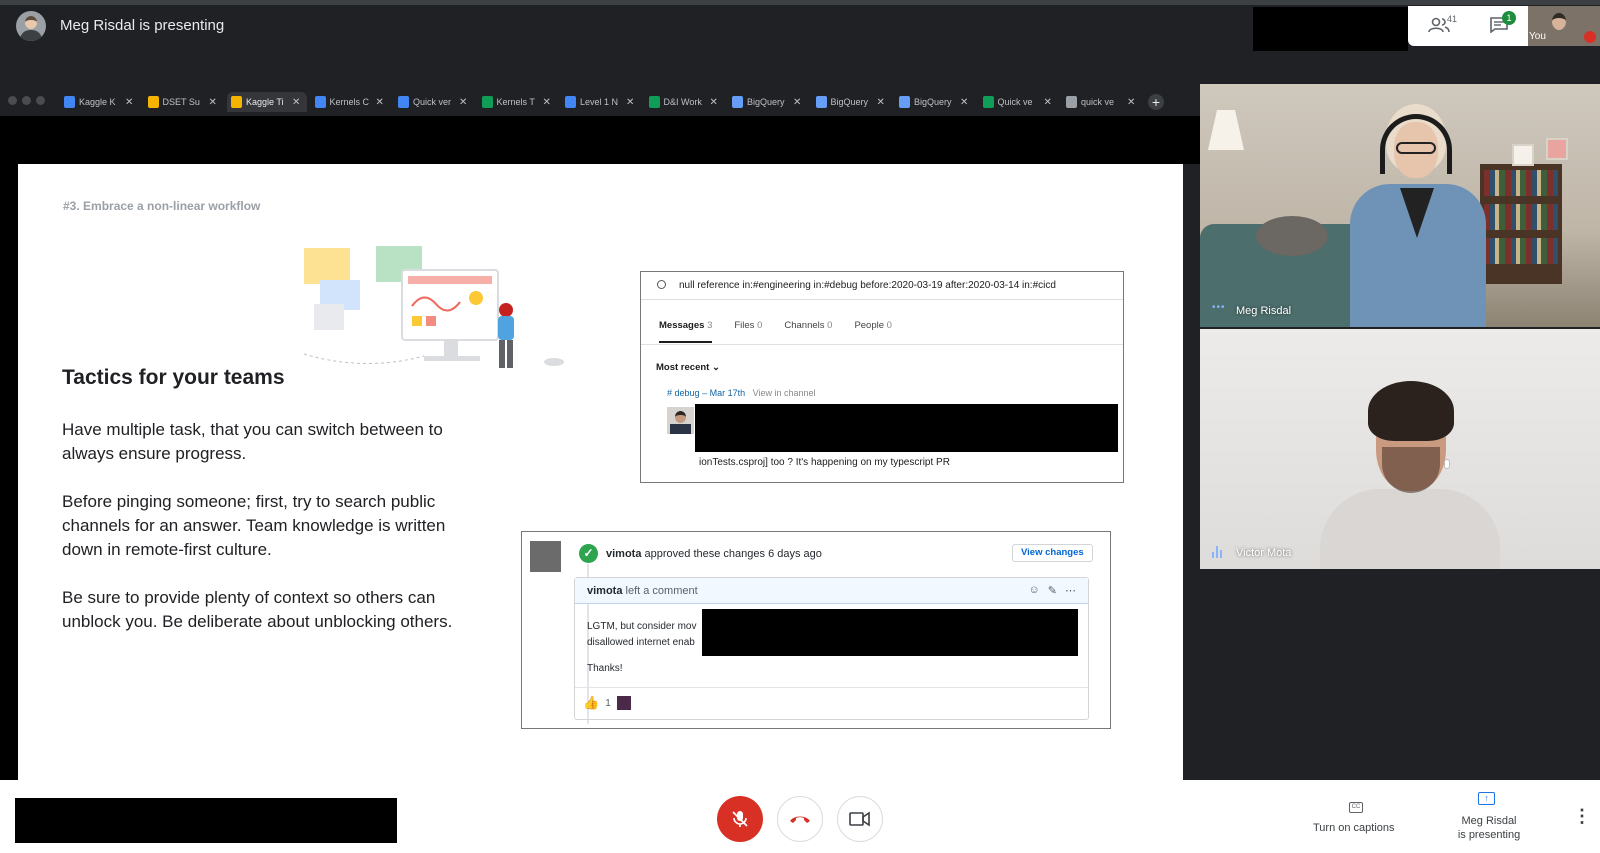 Image resolution: width=1600 pixels, height=853 pixels. What do you see at coordinates (1489, 828) in the screenshot?
I see `presenting-button-label: Meg Risdal is presenting` at bounding box center [1489, 828].